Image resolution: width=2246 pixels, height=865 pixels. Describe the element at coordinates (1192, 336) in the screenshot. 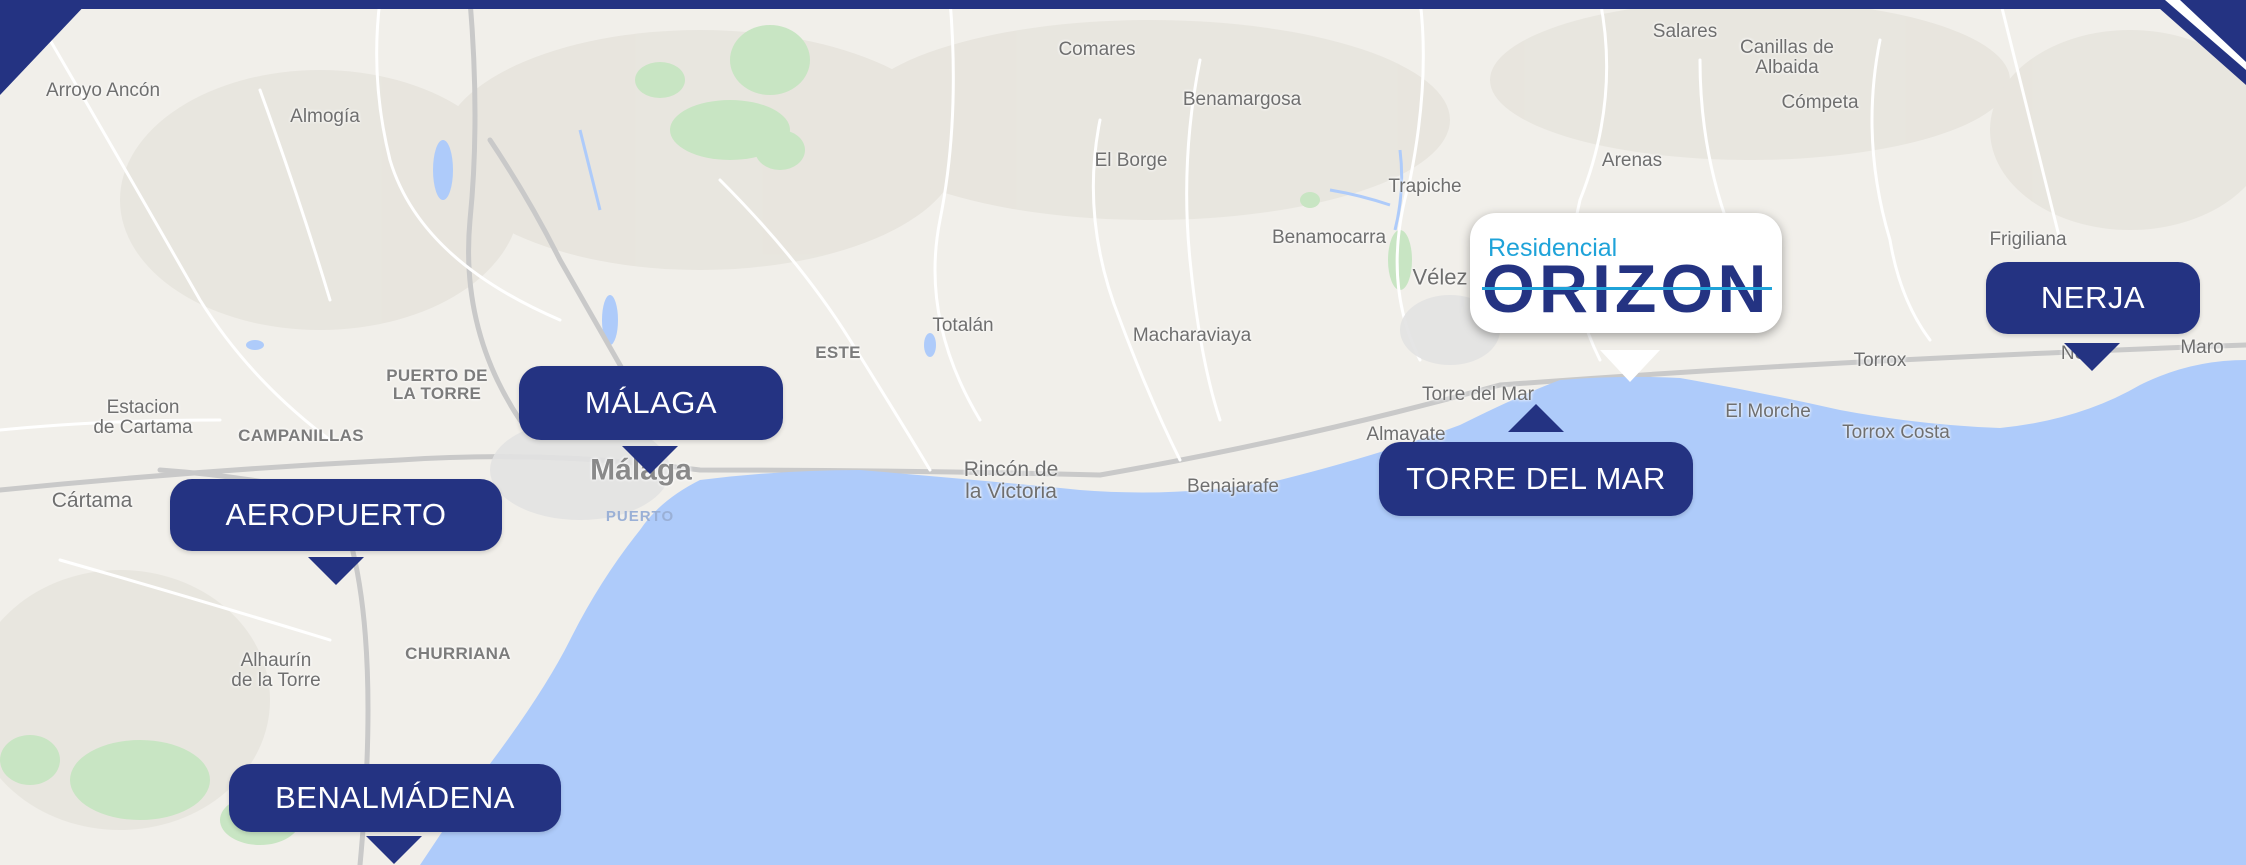

I see `place-label: Macharaviaya` at that location.